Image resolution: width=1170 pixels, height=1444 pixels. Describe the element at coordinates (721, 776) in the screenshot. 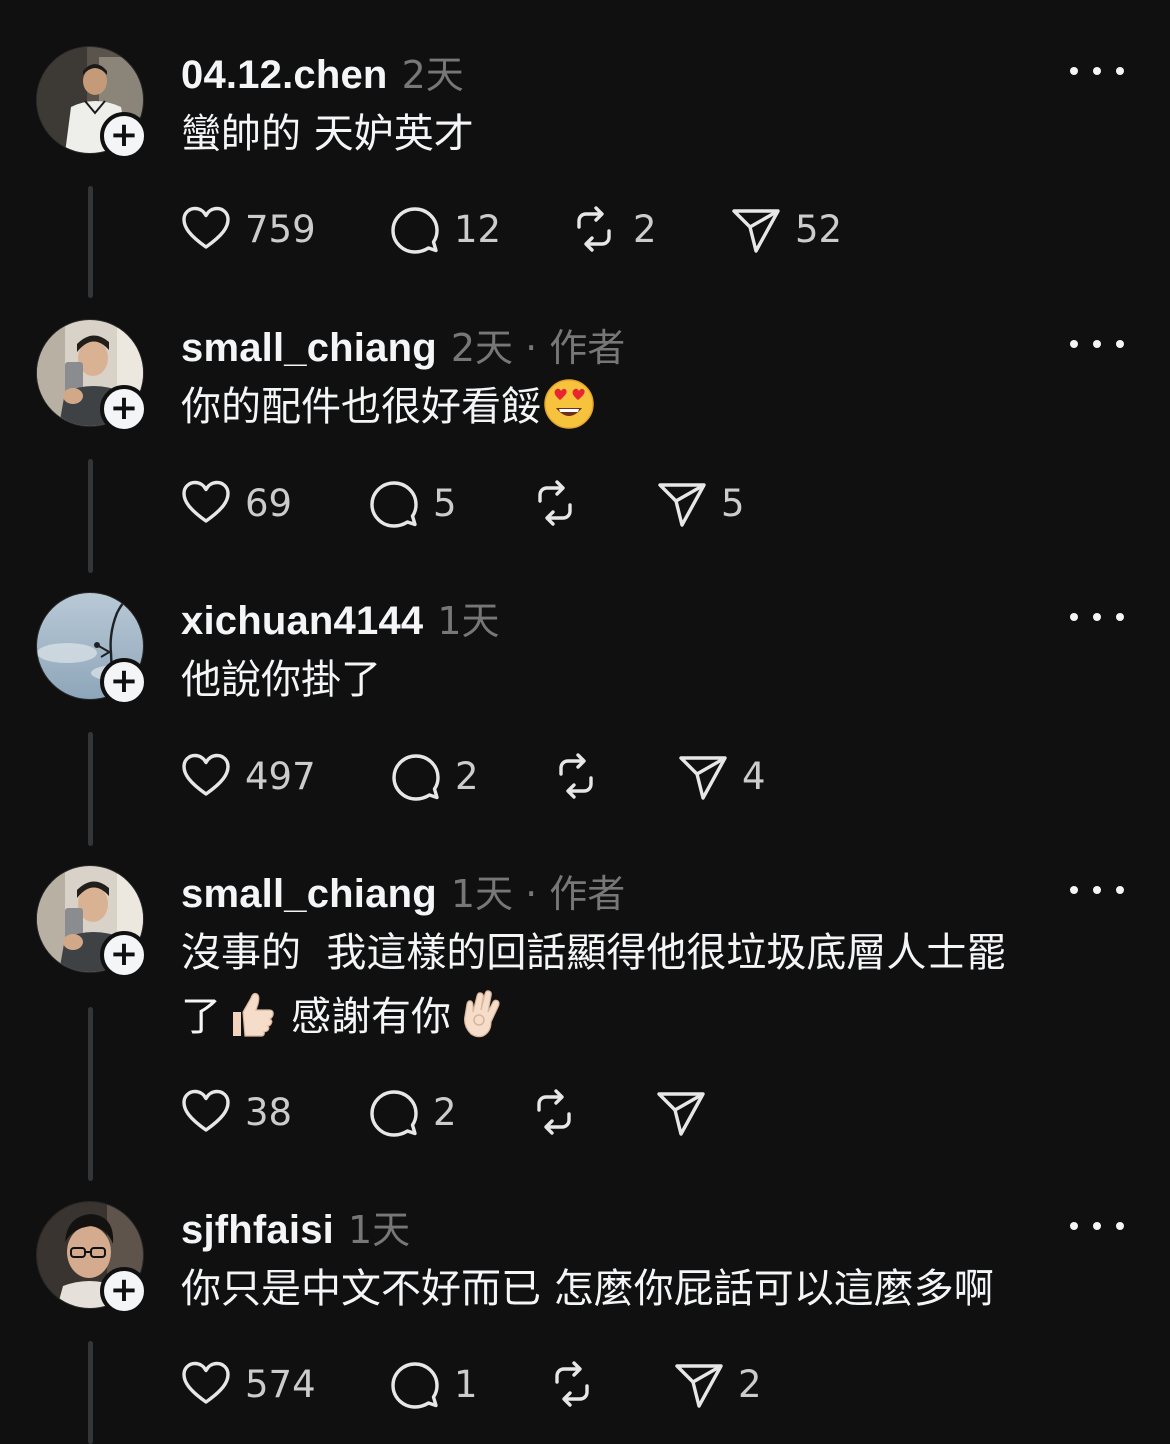

I see `share-button: 4` at that location.